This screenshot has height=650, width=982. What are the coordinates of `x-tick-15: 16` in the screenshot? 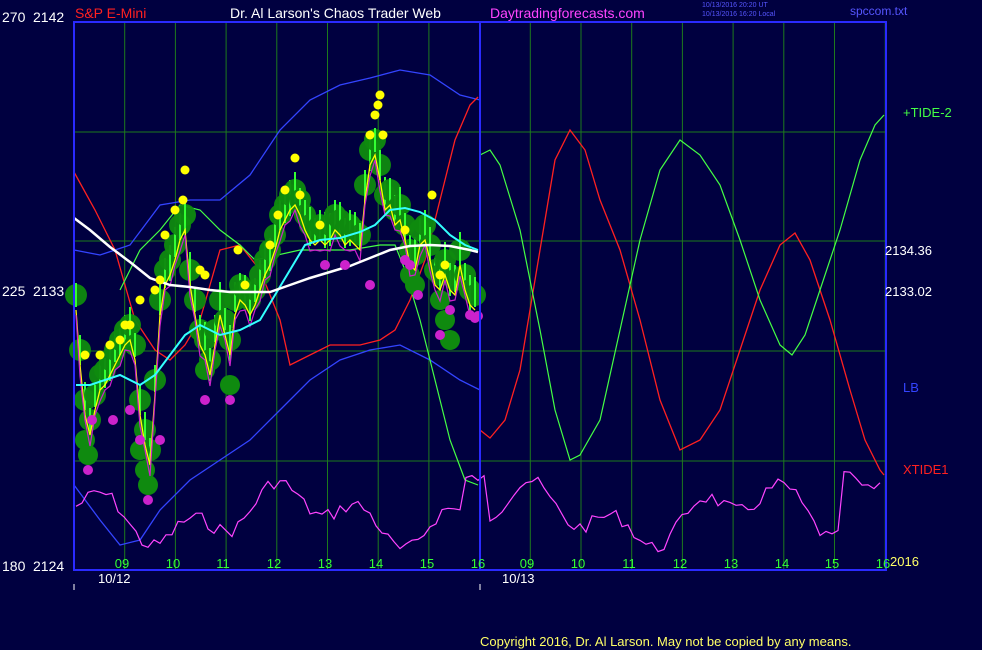 It's located at (883, 563).